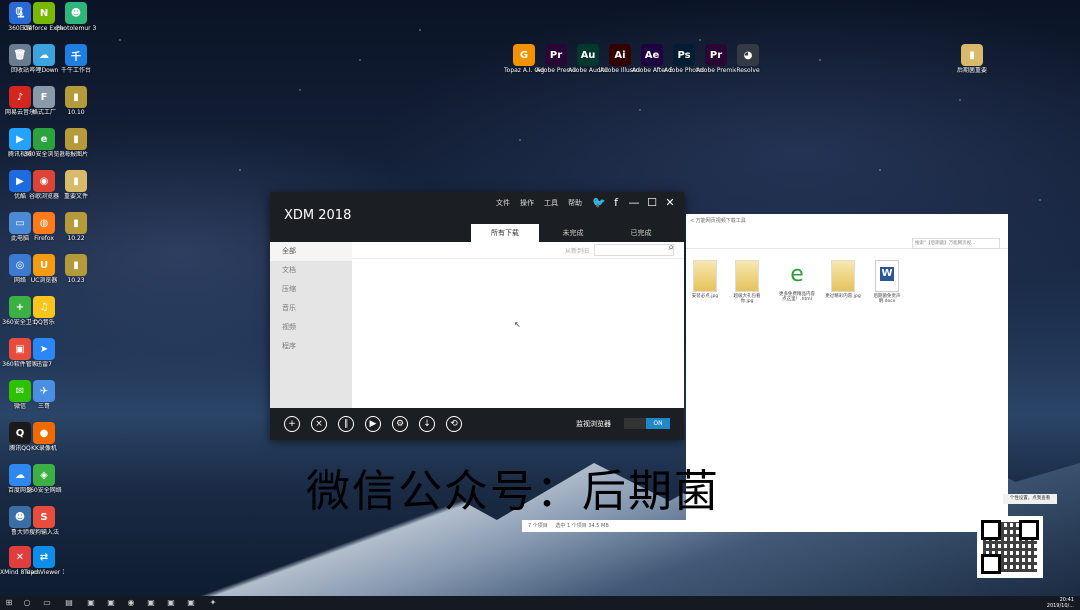 The image size is (1080, 610). What do you see at coordinates (599, 202) in the screenshot?
I see `twitter-icon: 🐦` at bounding box center [599, 202].